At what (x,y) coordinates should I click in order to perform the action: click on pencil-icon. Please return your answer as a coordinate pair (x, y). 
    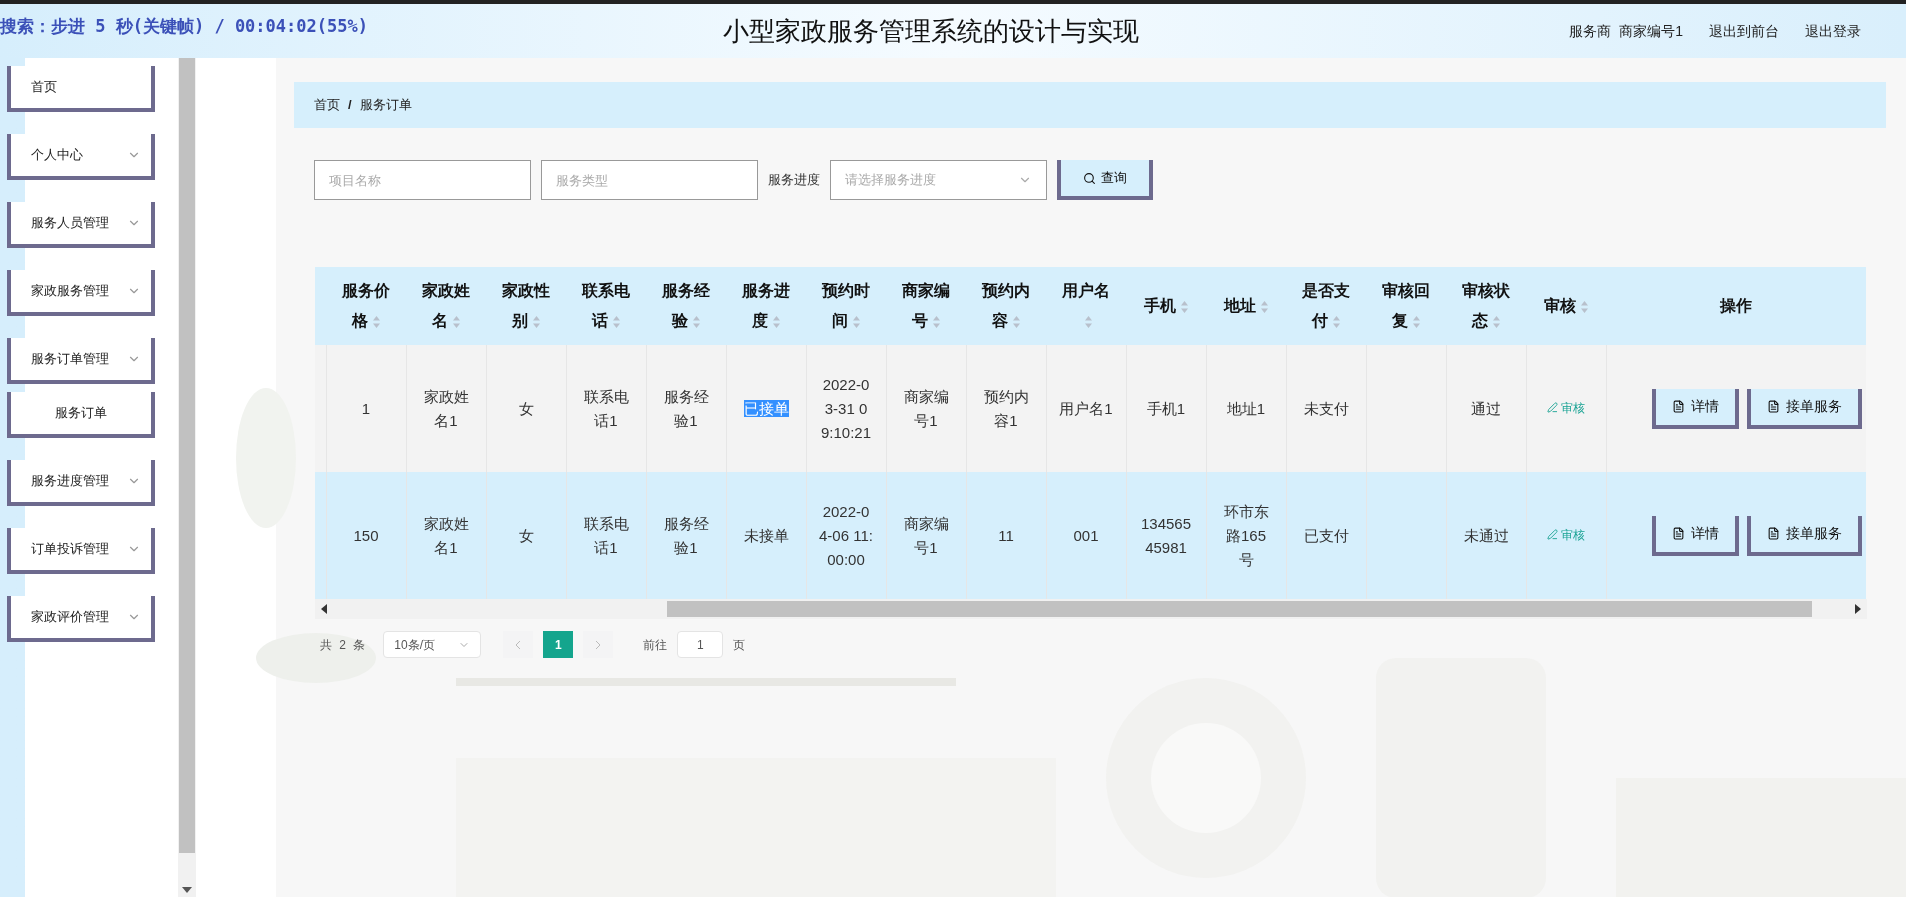
    Looking at the image, I should click on (1552, 407).